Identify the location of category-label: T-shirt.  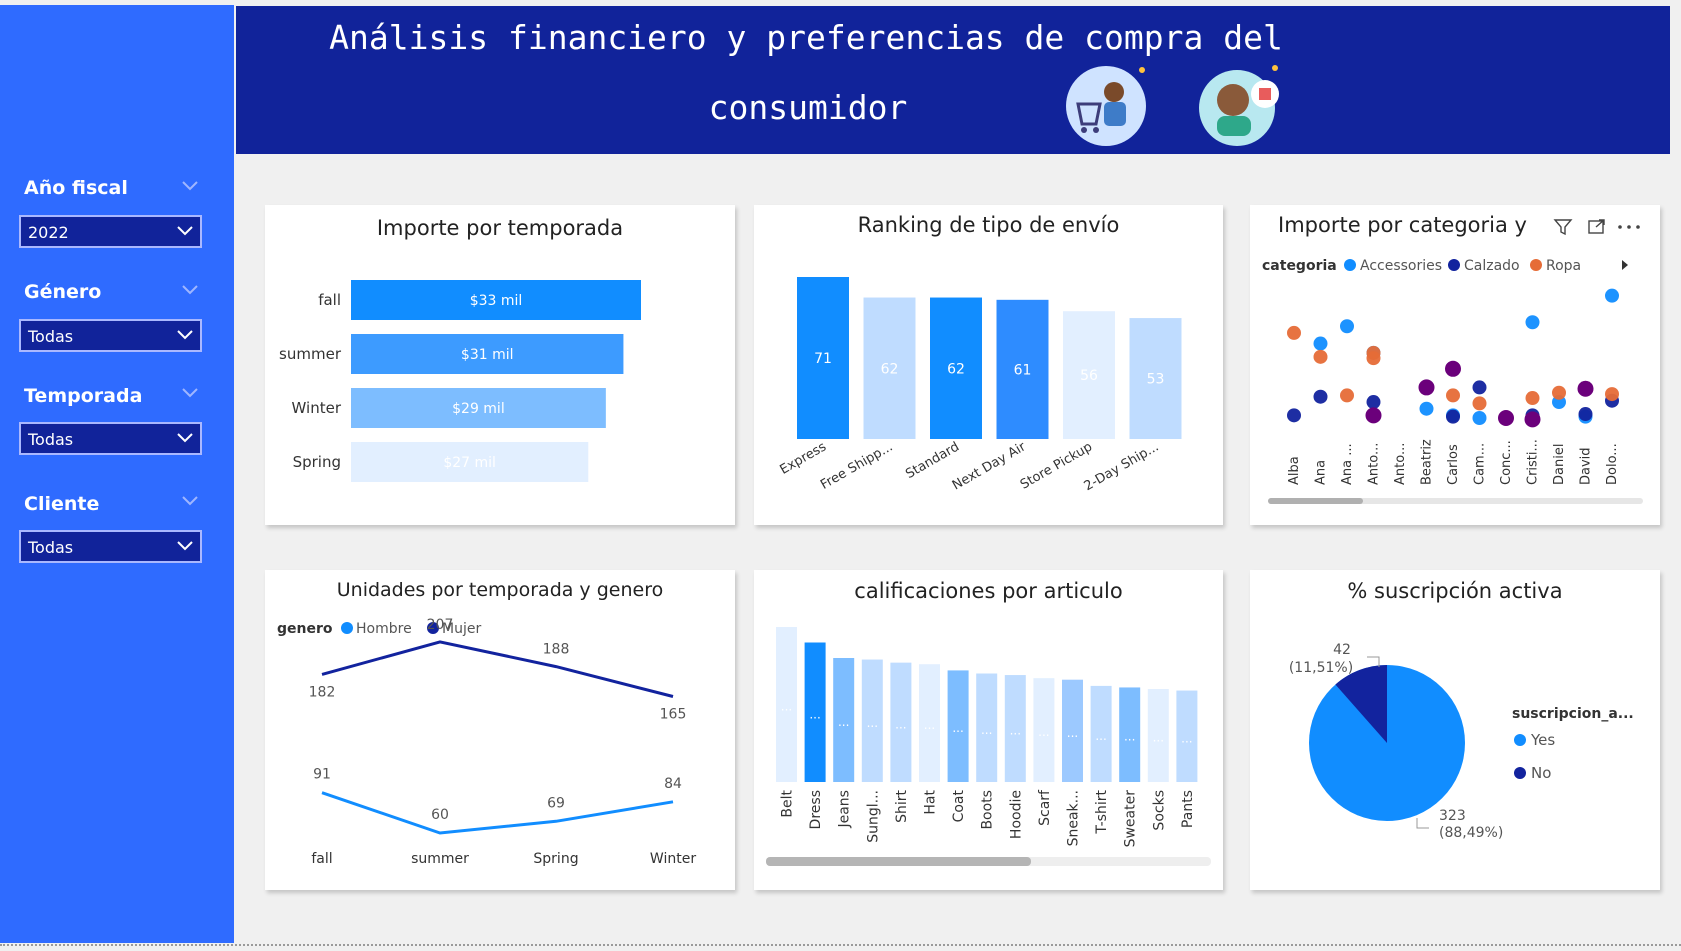
(1102, 811).